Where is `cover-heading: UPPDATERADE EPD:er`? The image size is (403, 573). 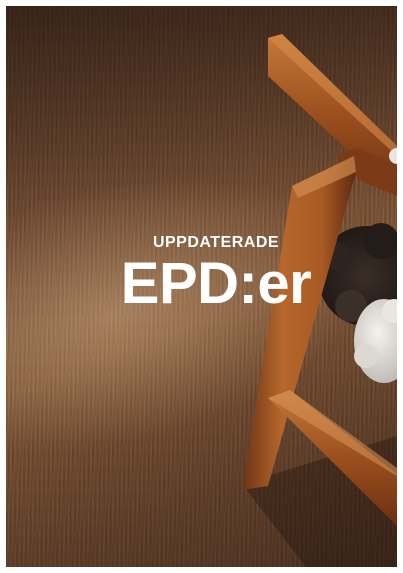
cover-heading: UPPDATERADE EPD:er is located at coordinates (216, 274).